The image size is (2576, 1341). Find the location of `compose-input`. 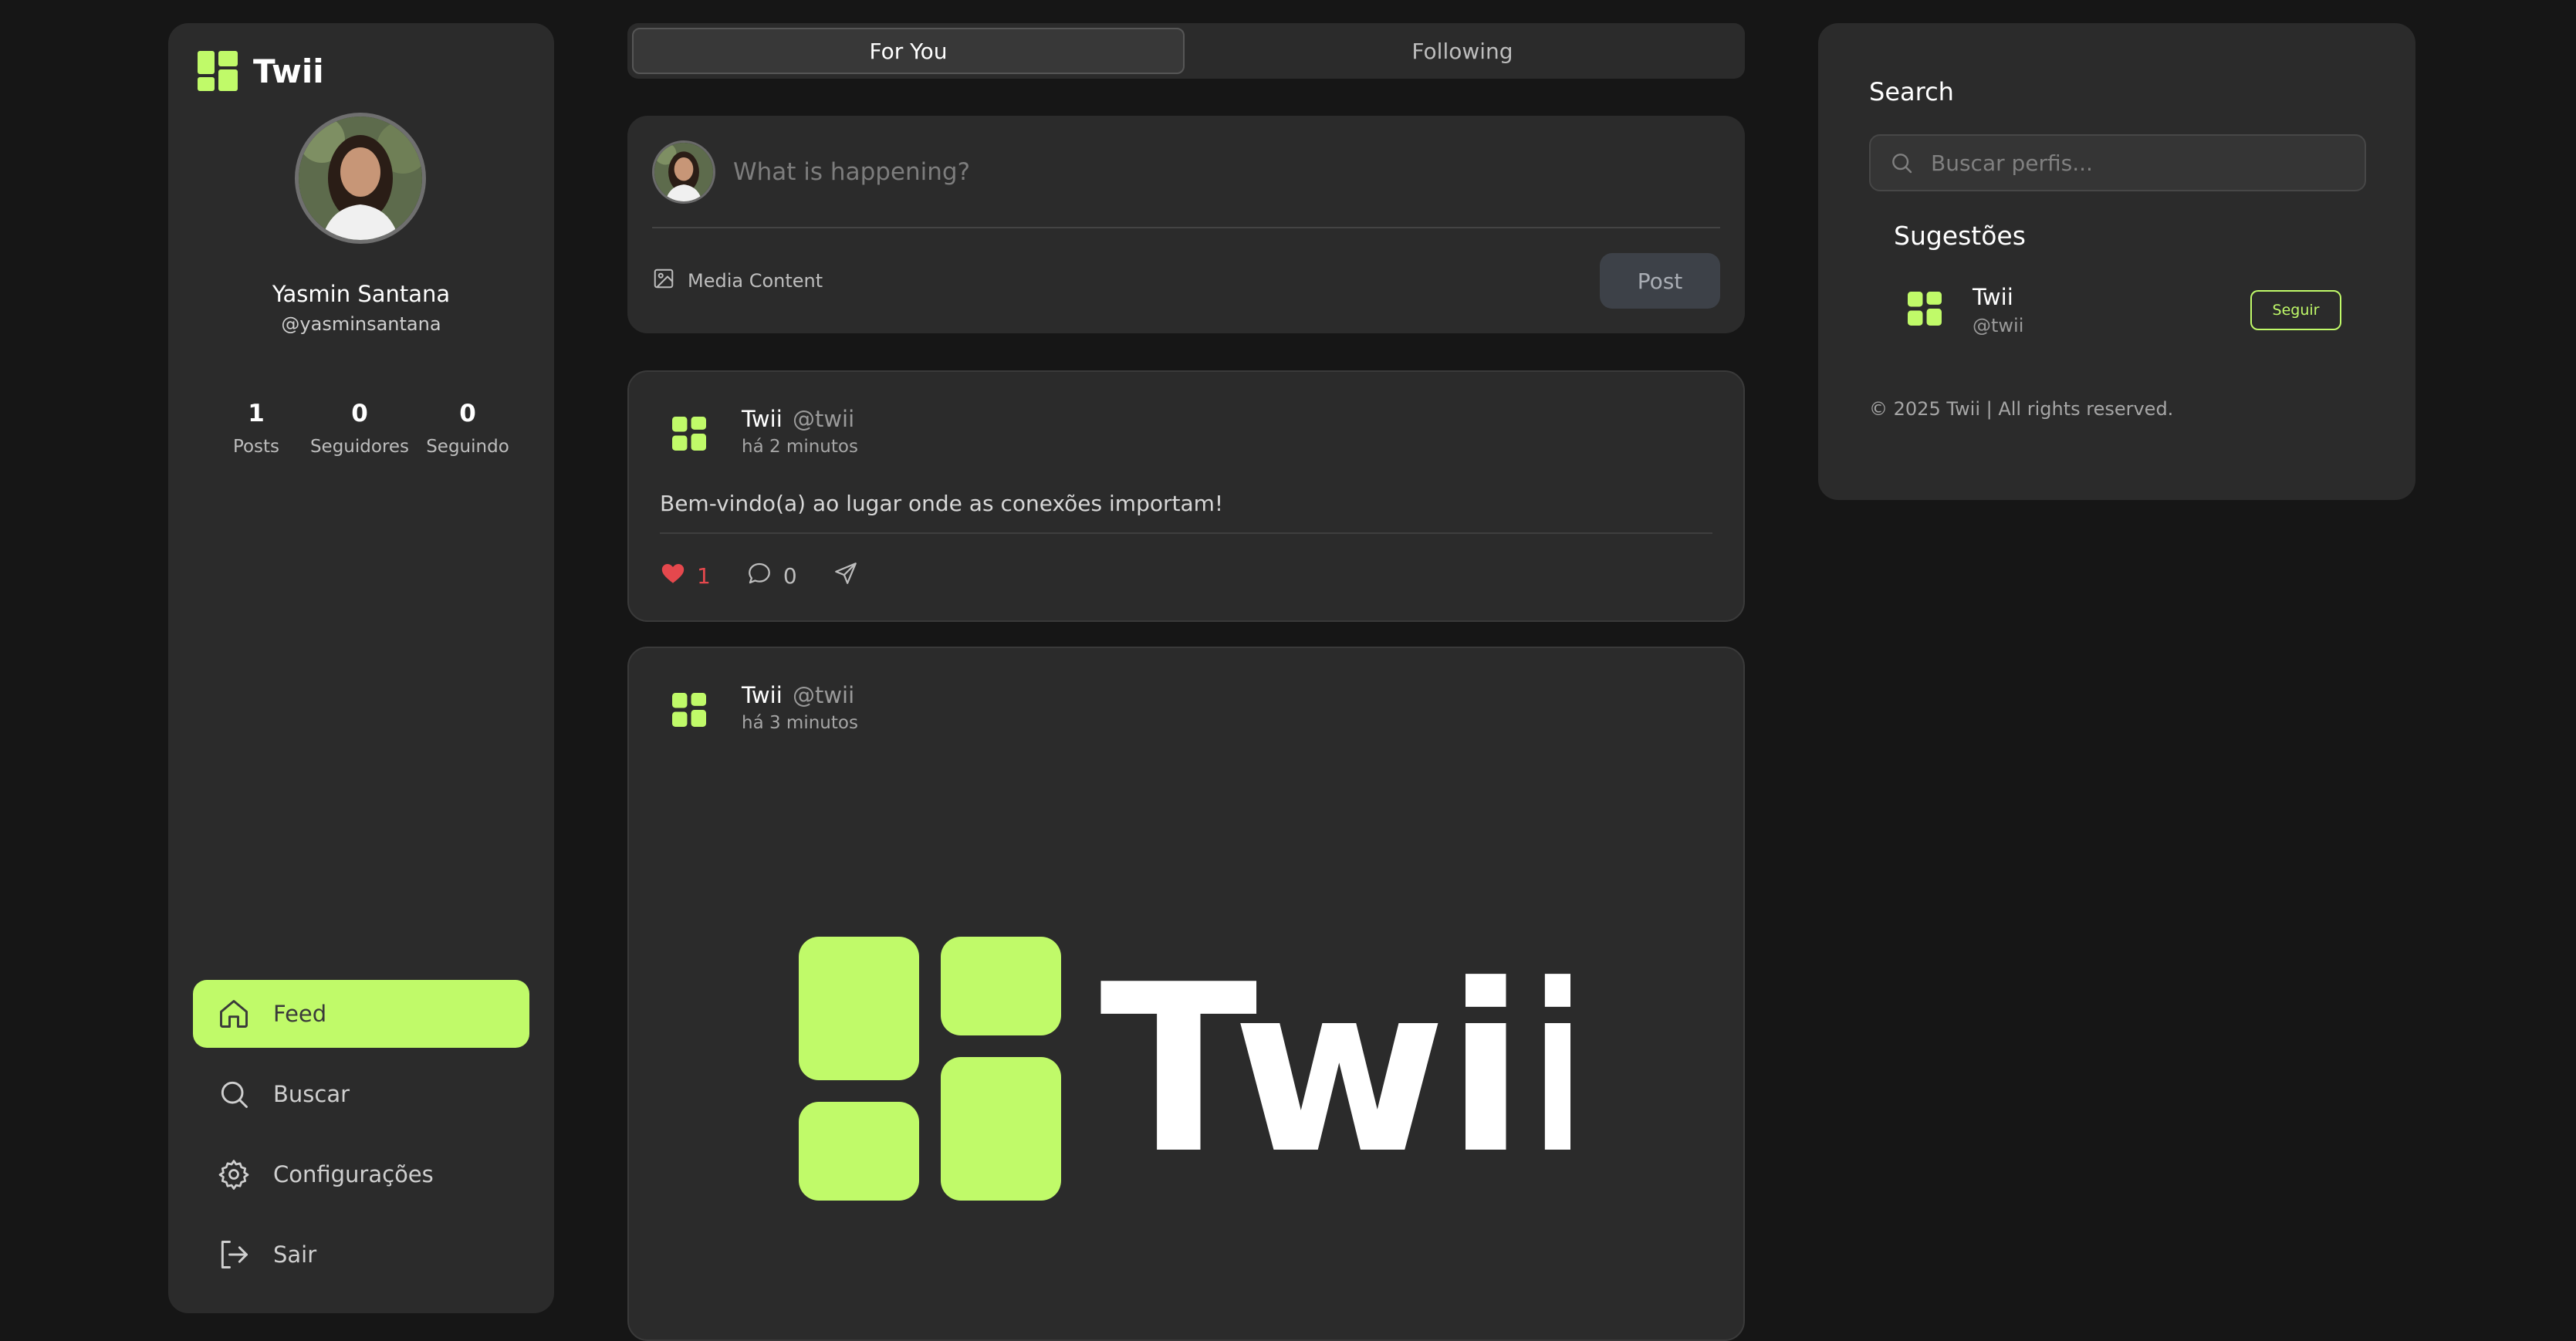

compose-input is located at coordinates (1157, 172).